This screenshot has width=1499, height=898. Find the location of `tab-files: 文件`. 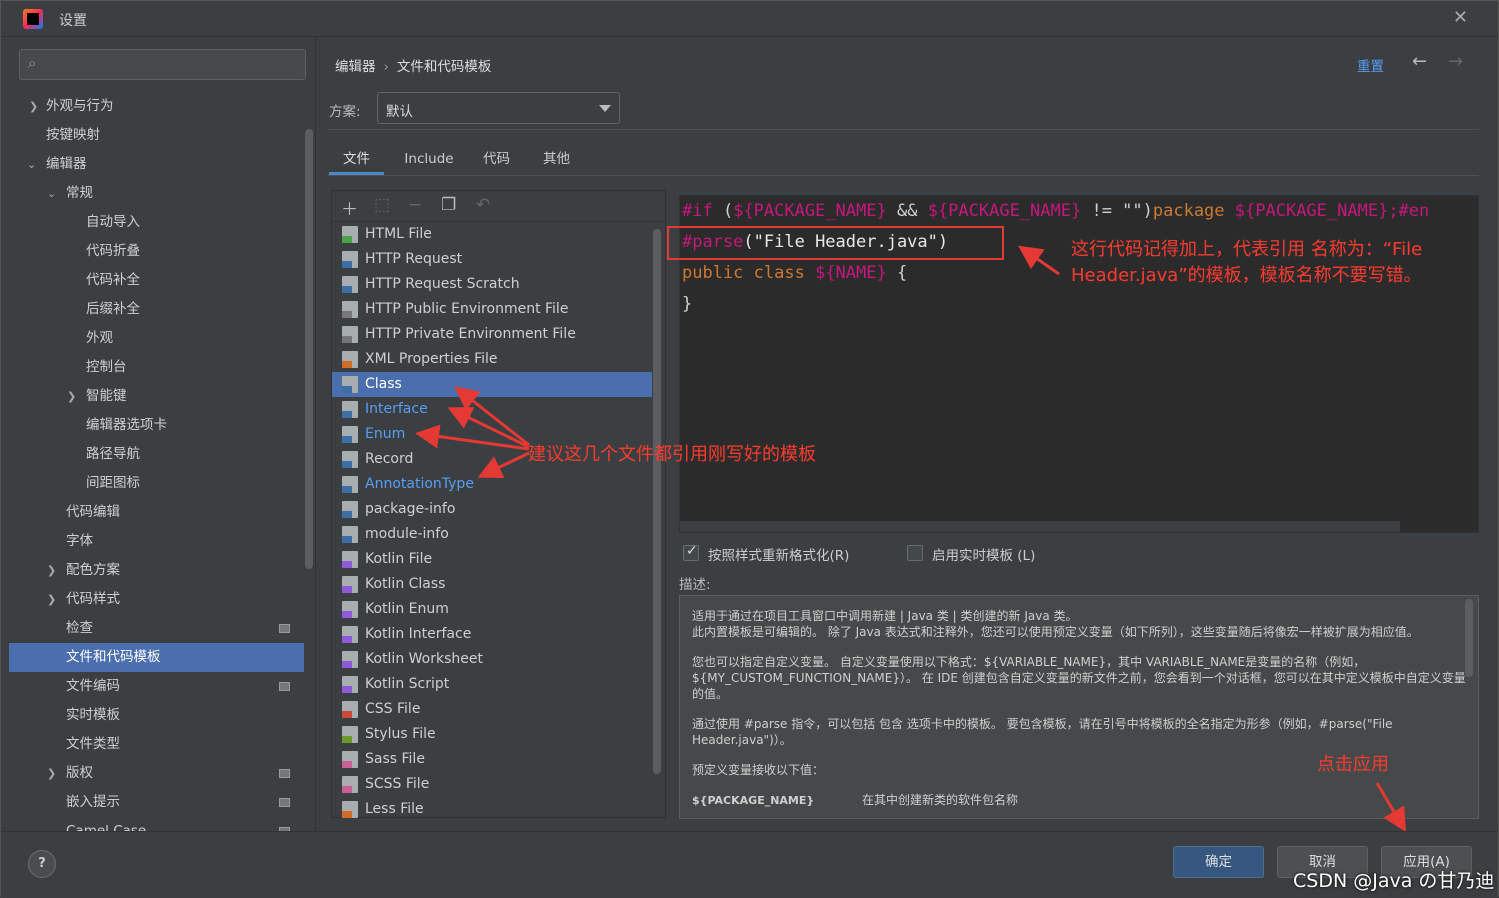

tab-files: 文件 is located at coordinates (356, 160).